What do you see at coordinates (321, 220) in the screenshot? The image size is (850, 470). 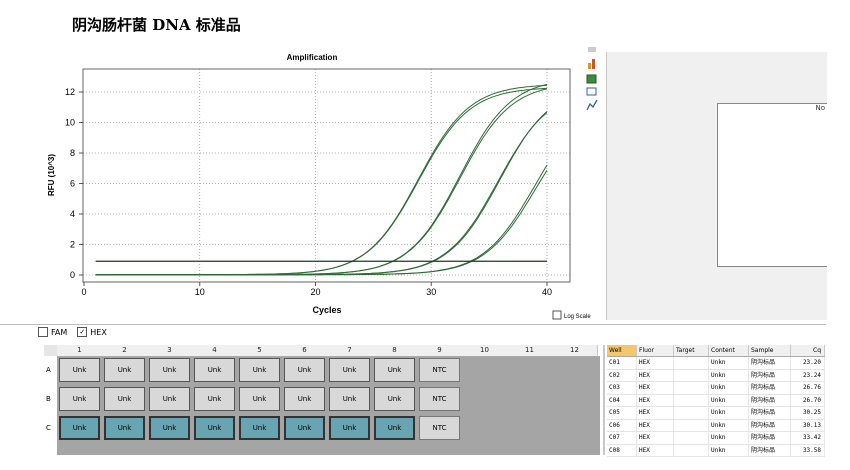 I see `amplification-curve` at bounding box center [321, 220].